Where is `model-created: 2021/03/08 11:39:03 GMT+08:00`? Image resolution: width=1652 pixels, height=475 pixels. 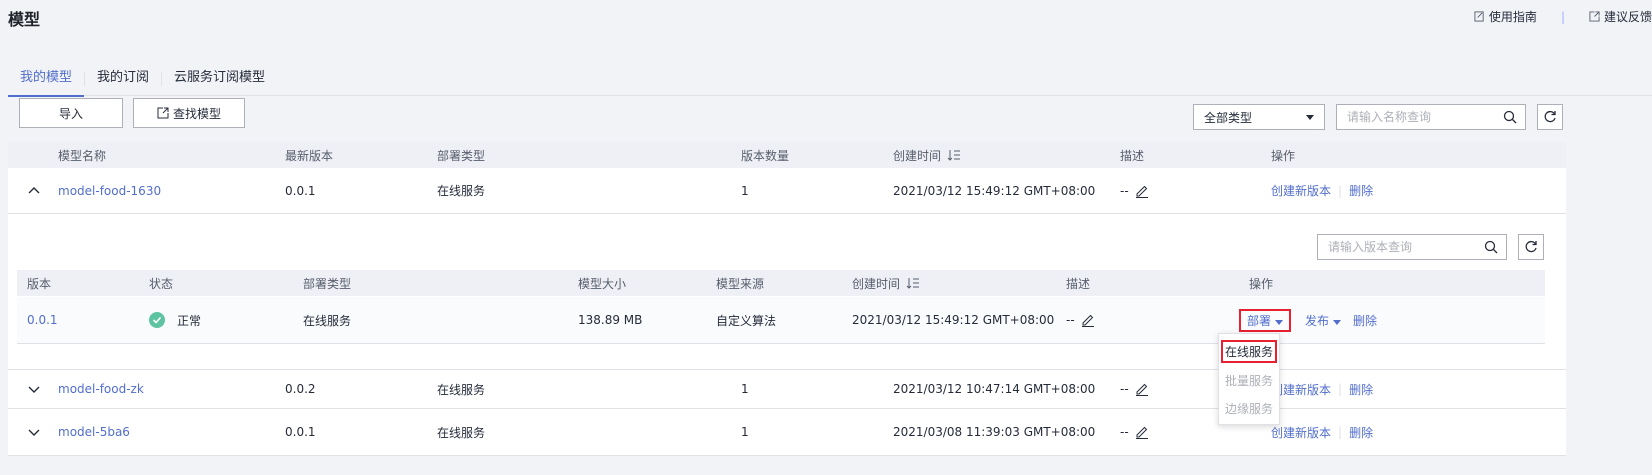 model-created: 2021/03/08 11:39:03 GMT+08:00 is located at coordinates (994, 432).